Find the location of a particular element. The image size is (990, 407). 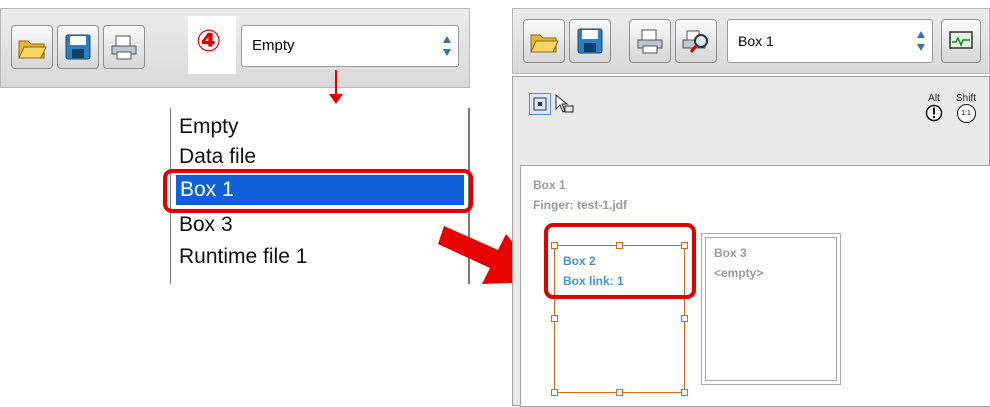

right-toolbar: Box 1 is located at coordinates (751, 41).